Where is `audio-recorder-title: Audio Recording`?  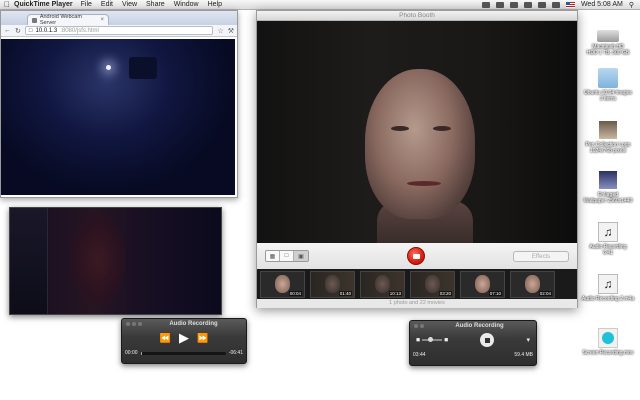
audio-recorder-title: Audio Recording is located at coordinates (479, 325).